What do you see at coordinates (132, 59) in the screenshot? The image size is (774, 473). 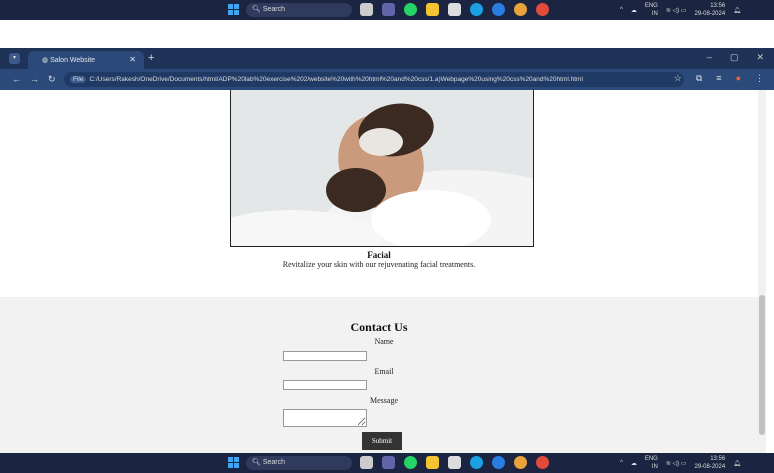 I see `close-tab-icon: ✕` at bounding box center [132, 59].